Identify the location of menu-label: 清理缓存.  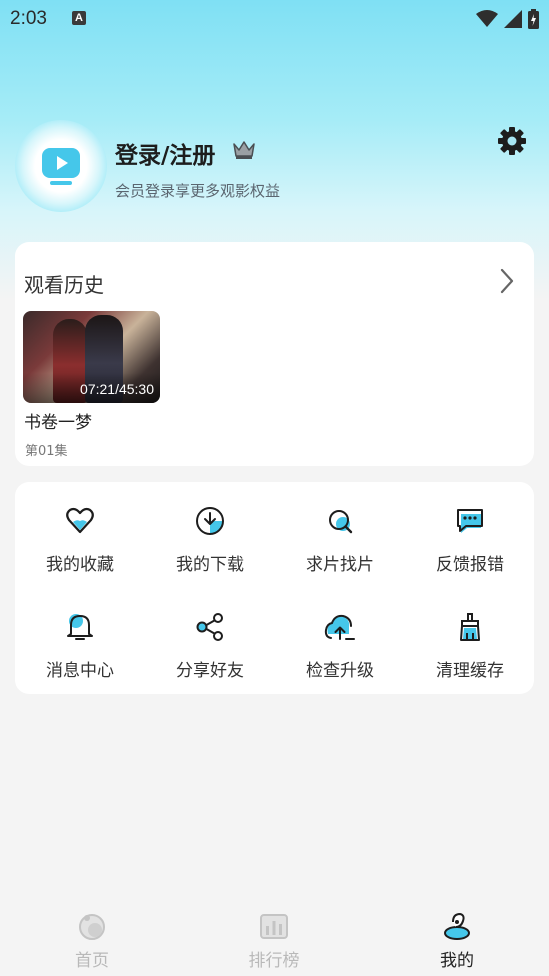
(470, 671).